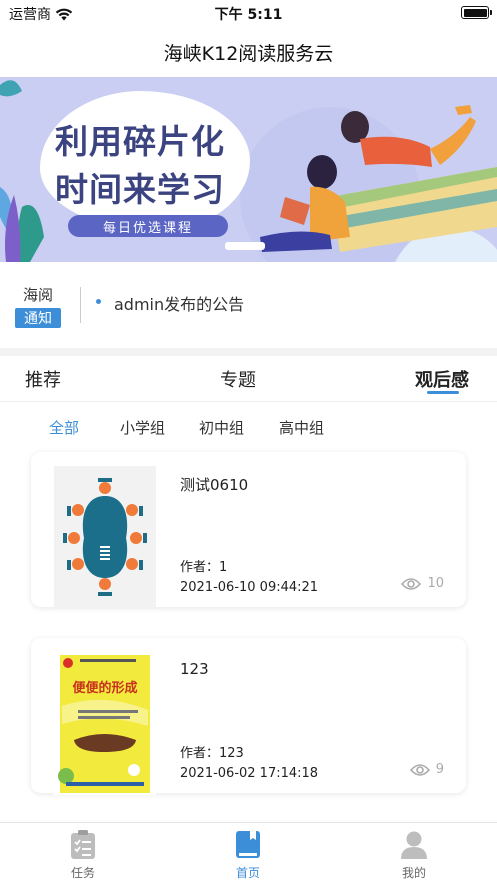 The image size is (497, 883). I want to click on banner-pill: 每日优选课程, so click(148, 226).